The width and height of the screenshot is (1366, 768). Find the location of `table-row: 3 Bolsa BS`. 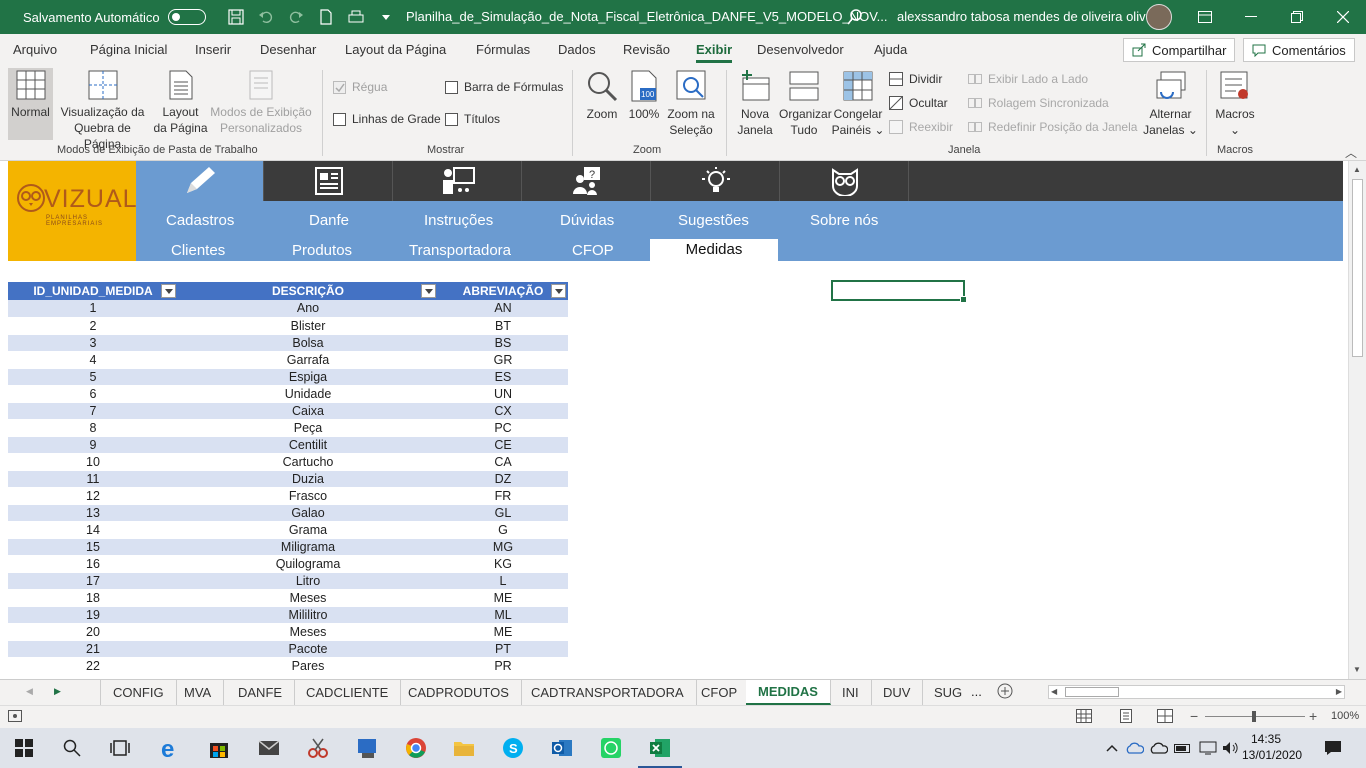

table-row: 3 Bolsa BS is located at coordinates (288, 343).